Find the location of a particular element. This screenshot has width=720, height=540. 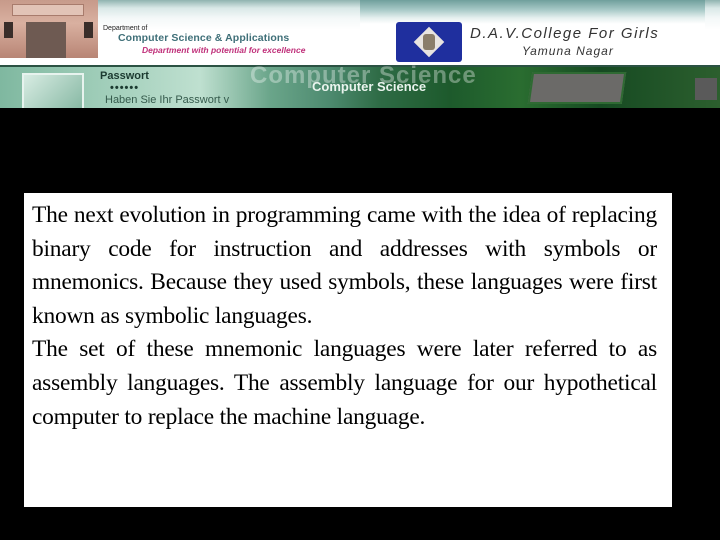

banner-password-label: Passwort is located at coordinates (124, 76).